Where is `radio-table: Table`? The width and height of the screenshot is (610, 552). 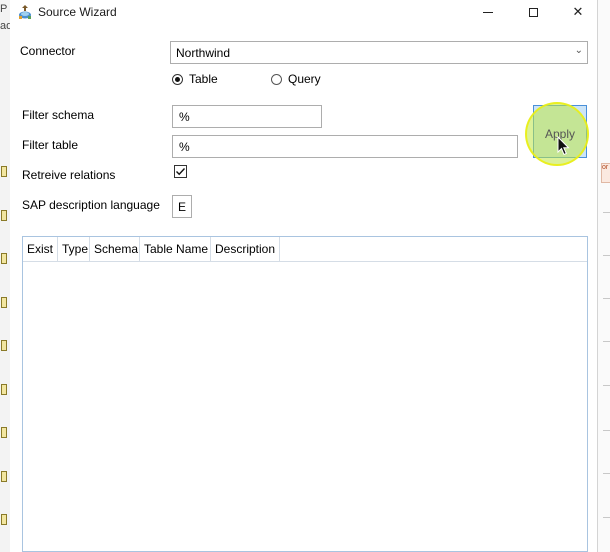
radio-table: Table is located at coordinates (195, 79).